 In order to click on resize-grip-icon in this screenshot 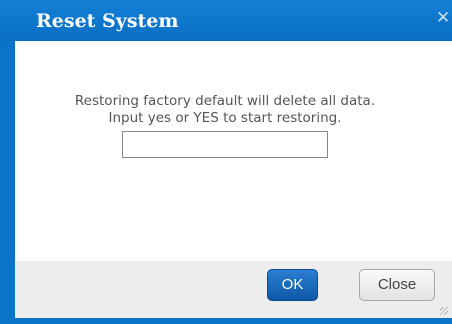, I will do `click(444, 311)`.